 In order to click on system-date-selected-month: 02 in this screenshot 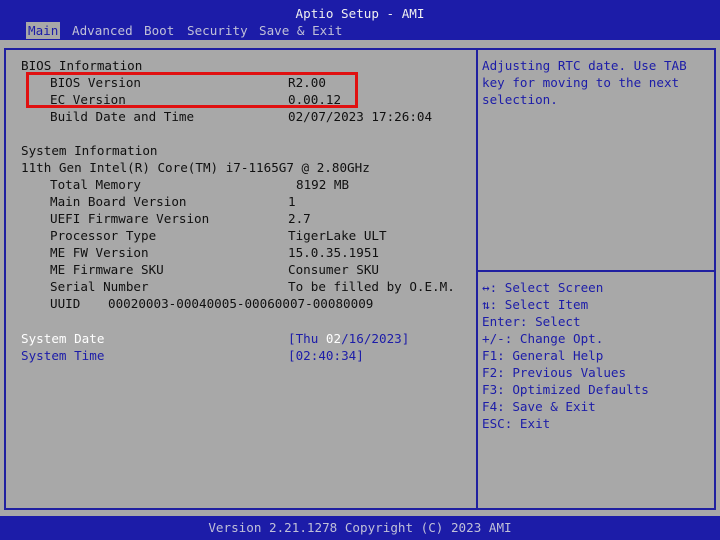, I will do `click(333, 338)`.